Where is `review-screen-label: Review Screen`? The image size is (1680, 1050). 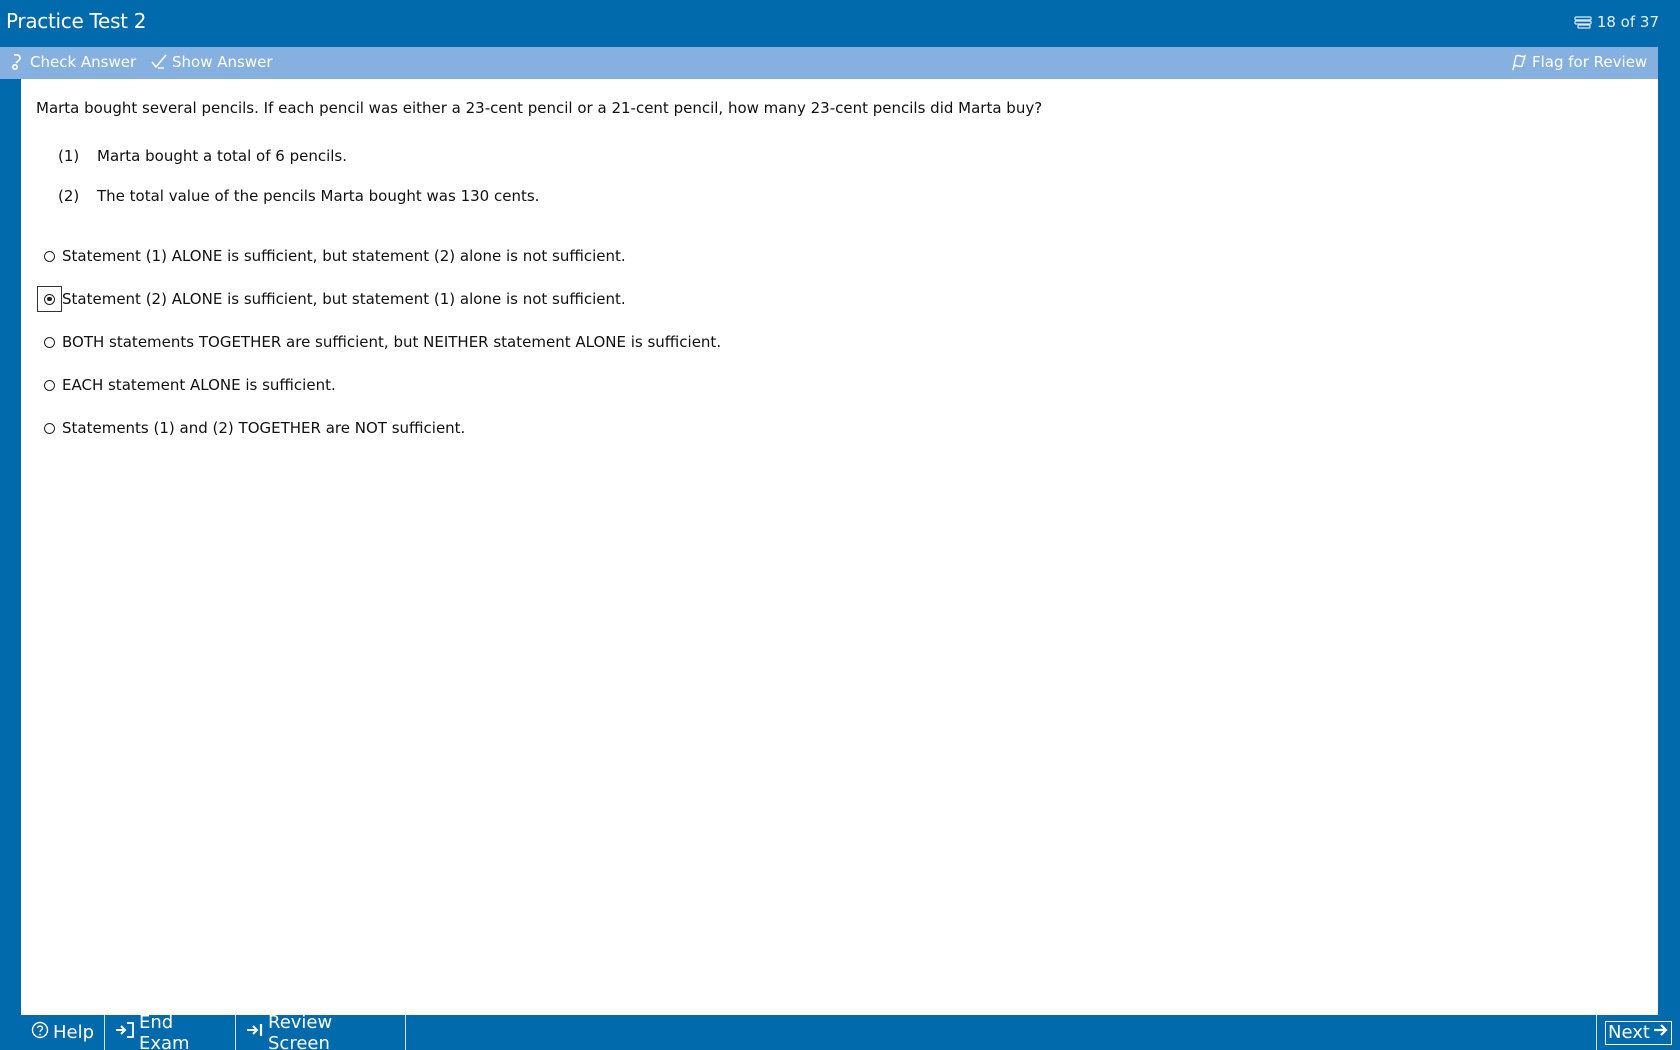 review-screen-label: Review Screen is located at coordinates (300, 1030).